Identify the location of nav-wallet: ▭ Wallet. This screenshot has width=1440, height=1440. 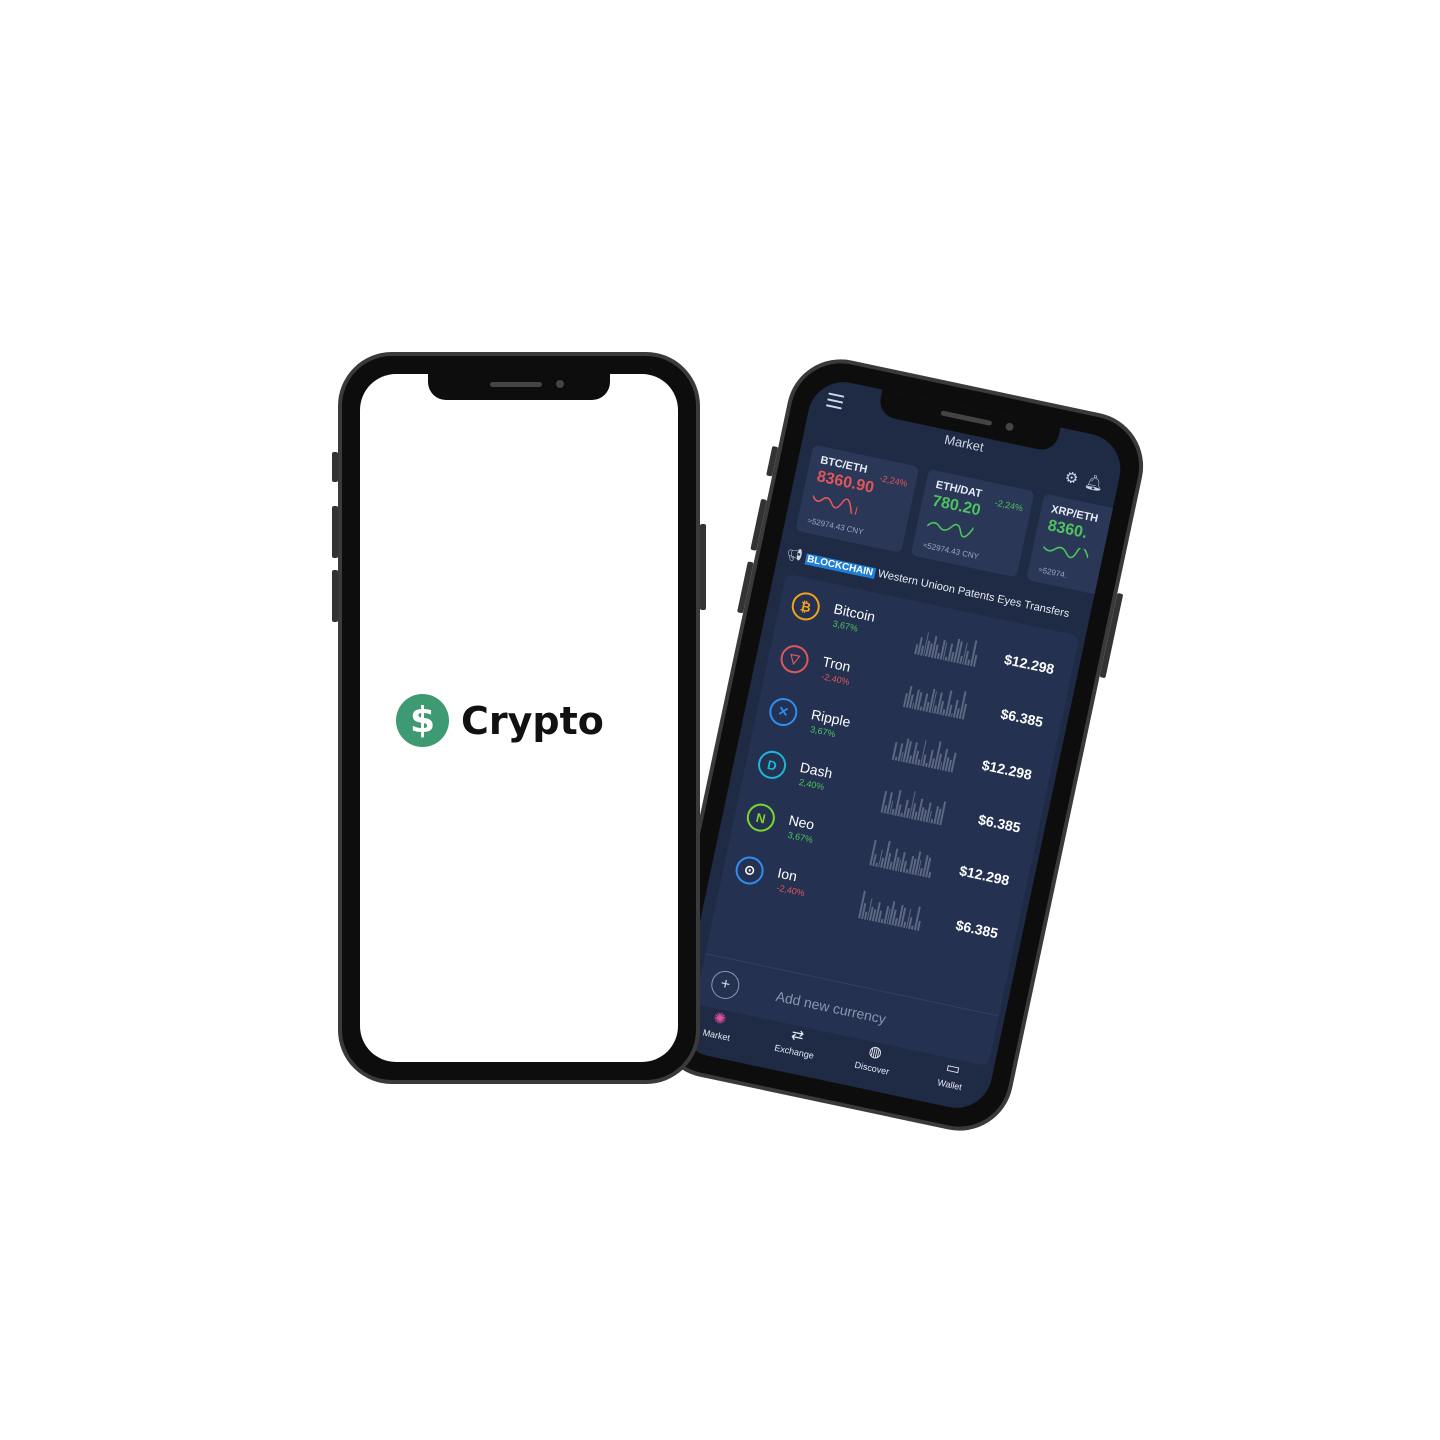
(951, 1077).